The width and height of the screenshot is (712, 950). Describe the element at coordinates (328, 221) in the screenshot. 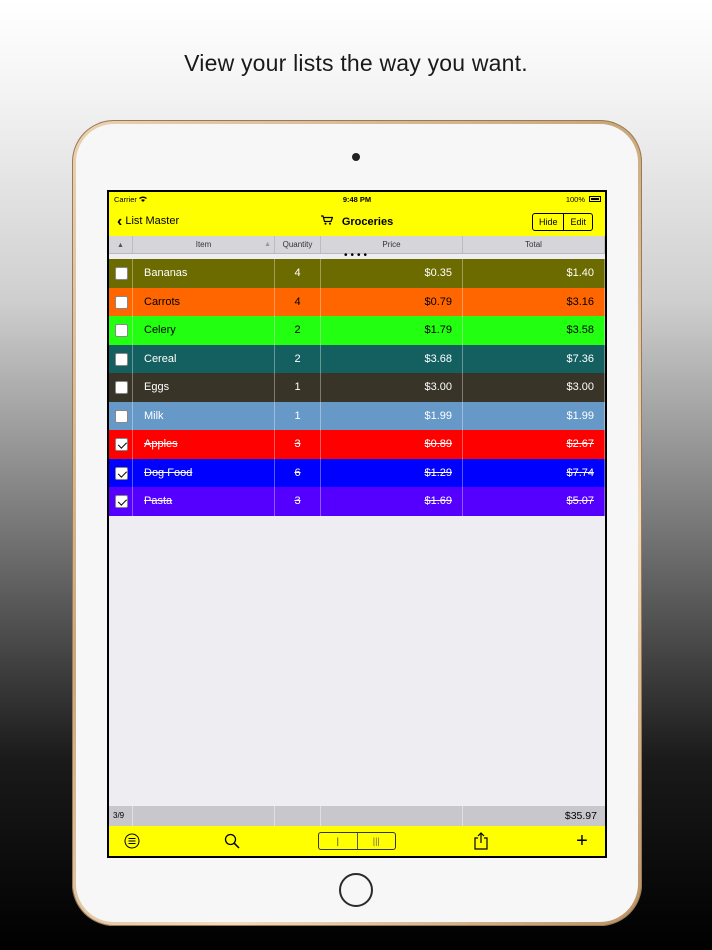

I see `cart-icon` at that location.